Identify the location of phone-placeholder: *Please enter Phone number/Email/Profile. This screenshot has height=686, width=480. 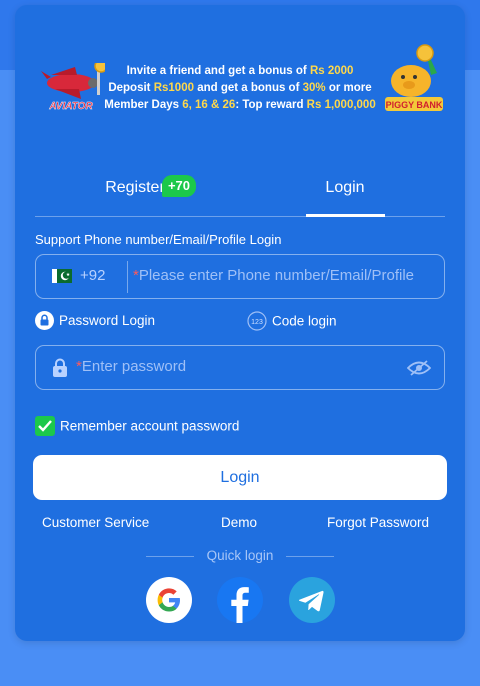
(273, 275).